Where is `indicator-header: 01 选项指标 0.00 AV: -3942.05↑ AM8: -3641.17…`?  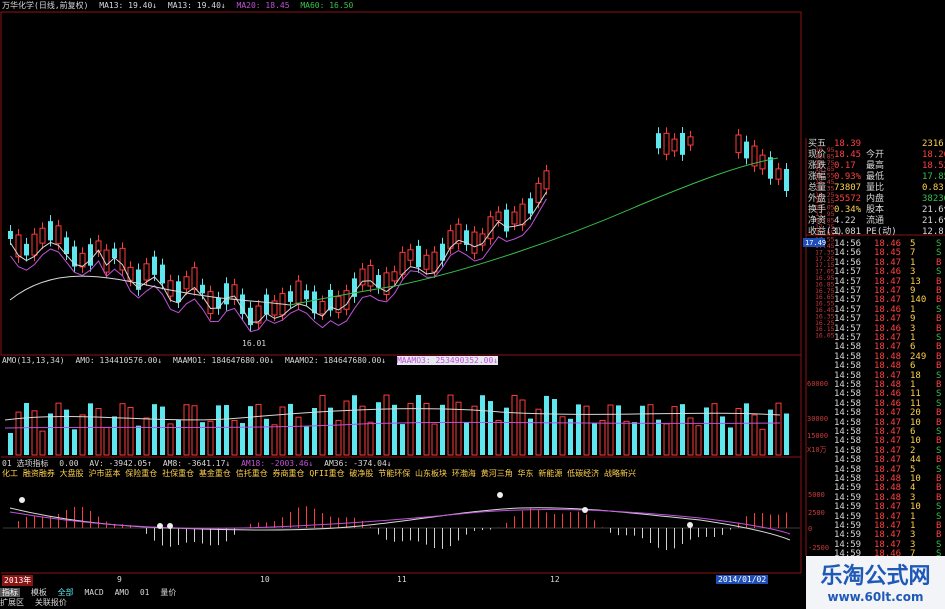 indicator-header: 01 选项指标 0.00 AV: -3942.05↑ AM8: -3641.17… is located at coordinates (200, 464).